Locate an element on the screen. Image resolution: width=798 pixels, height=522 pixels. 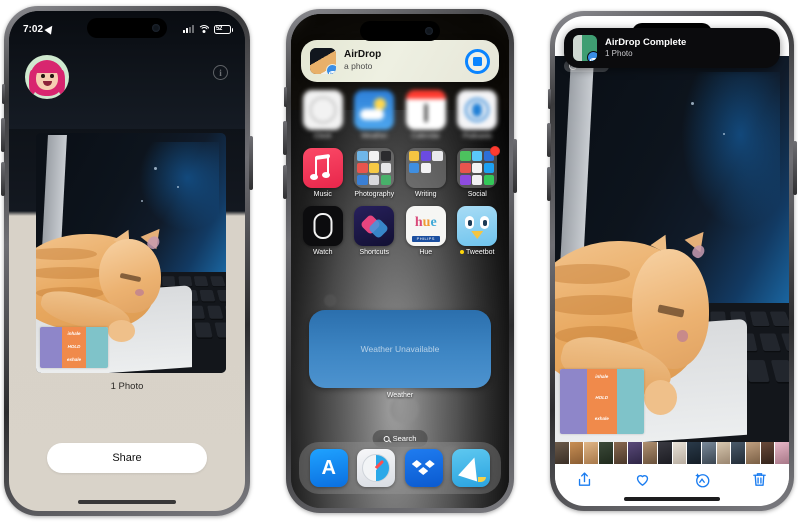
app-shortcuts: Shortcuts is located at coordinates (375, 231).